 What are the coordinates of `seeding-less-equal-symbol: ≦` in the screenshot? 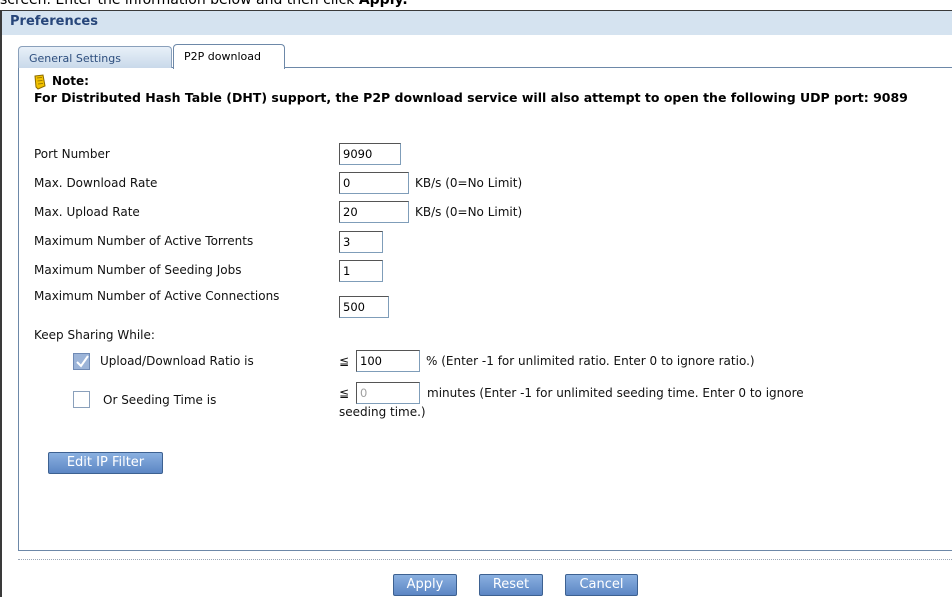 It's located at (344, 393).